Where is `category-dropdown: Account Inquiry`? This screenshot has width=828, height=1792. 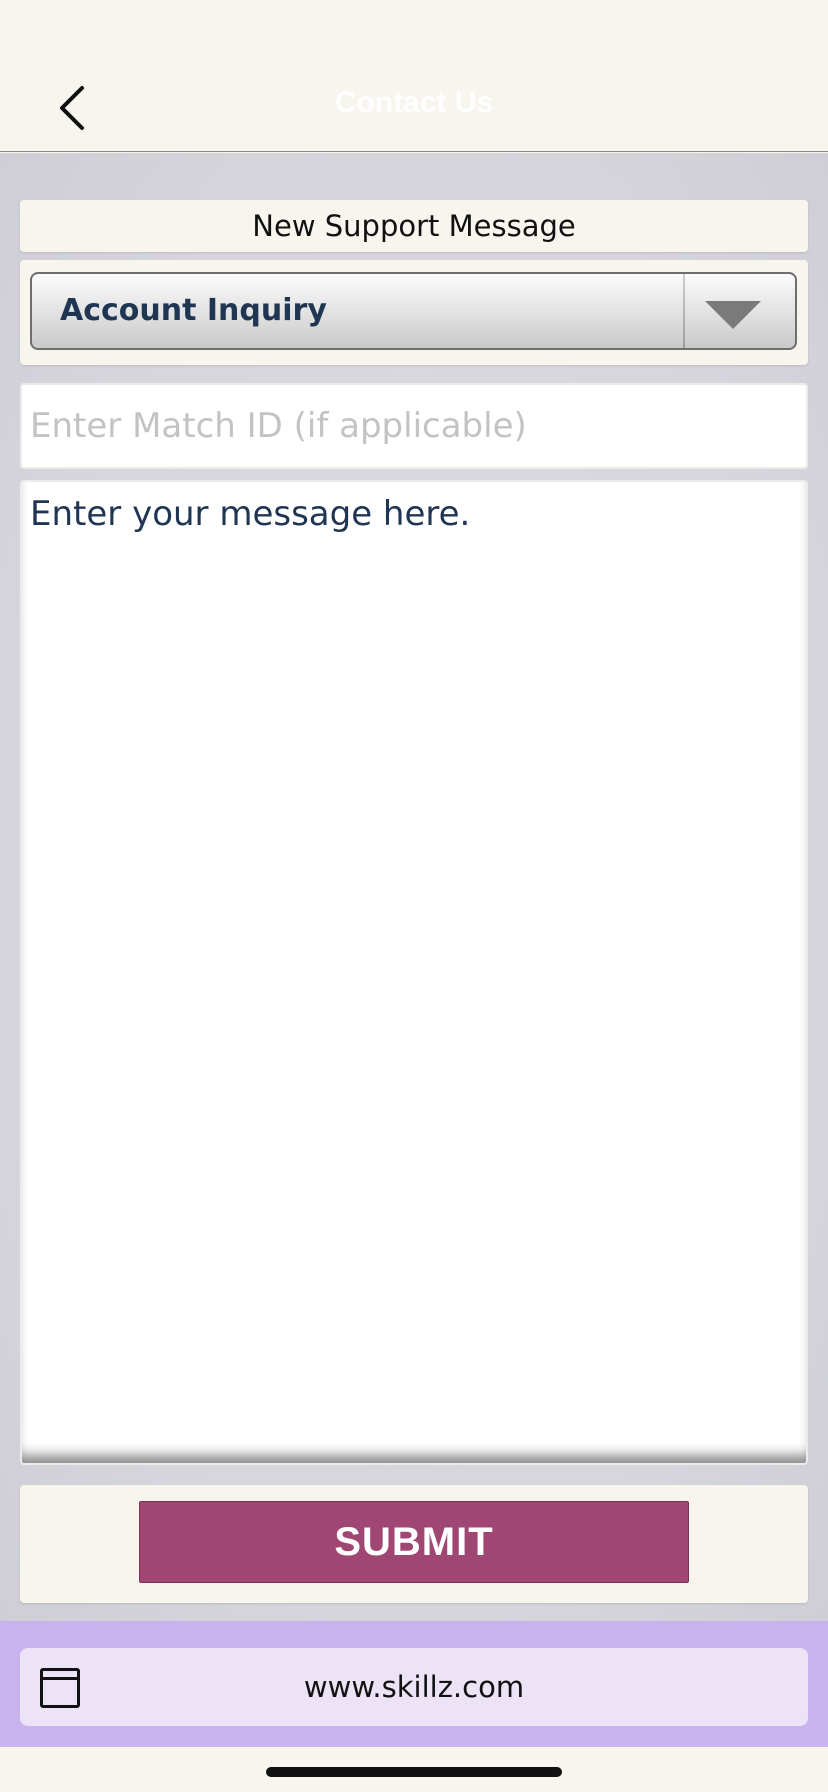 category-dropdown: Account Inquiry is located at coordinates (413, 311).